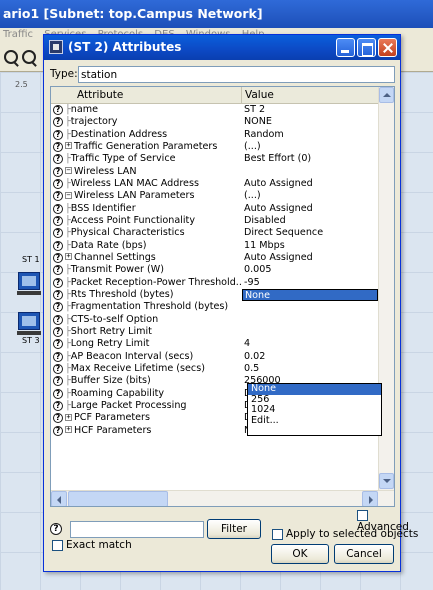  Describe the element at coordinates (300, 554) in the screenshot. I see `ok-button: OK` at that location.